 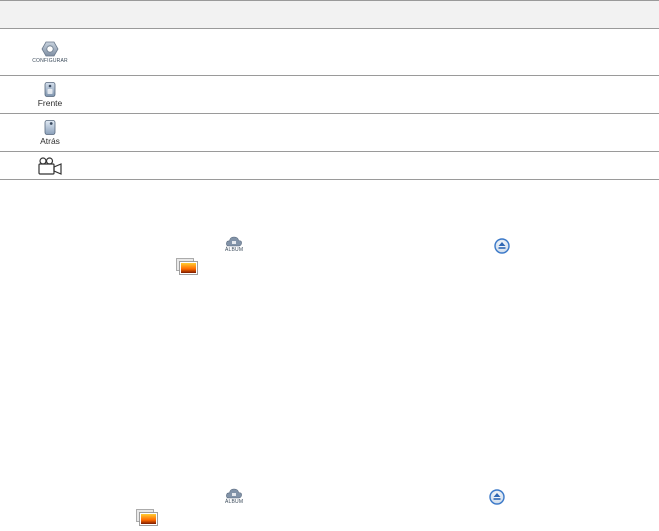 I want to click on rear-camera-button: Atrás, so click(x=50, y=132).